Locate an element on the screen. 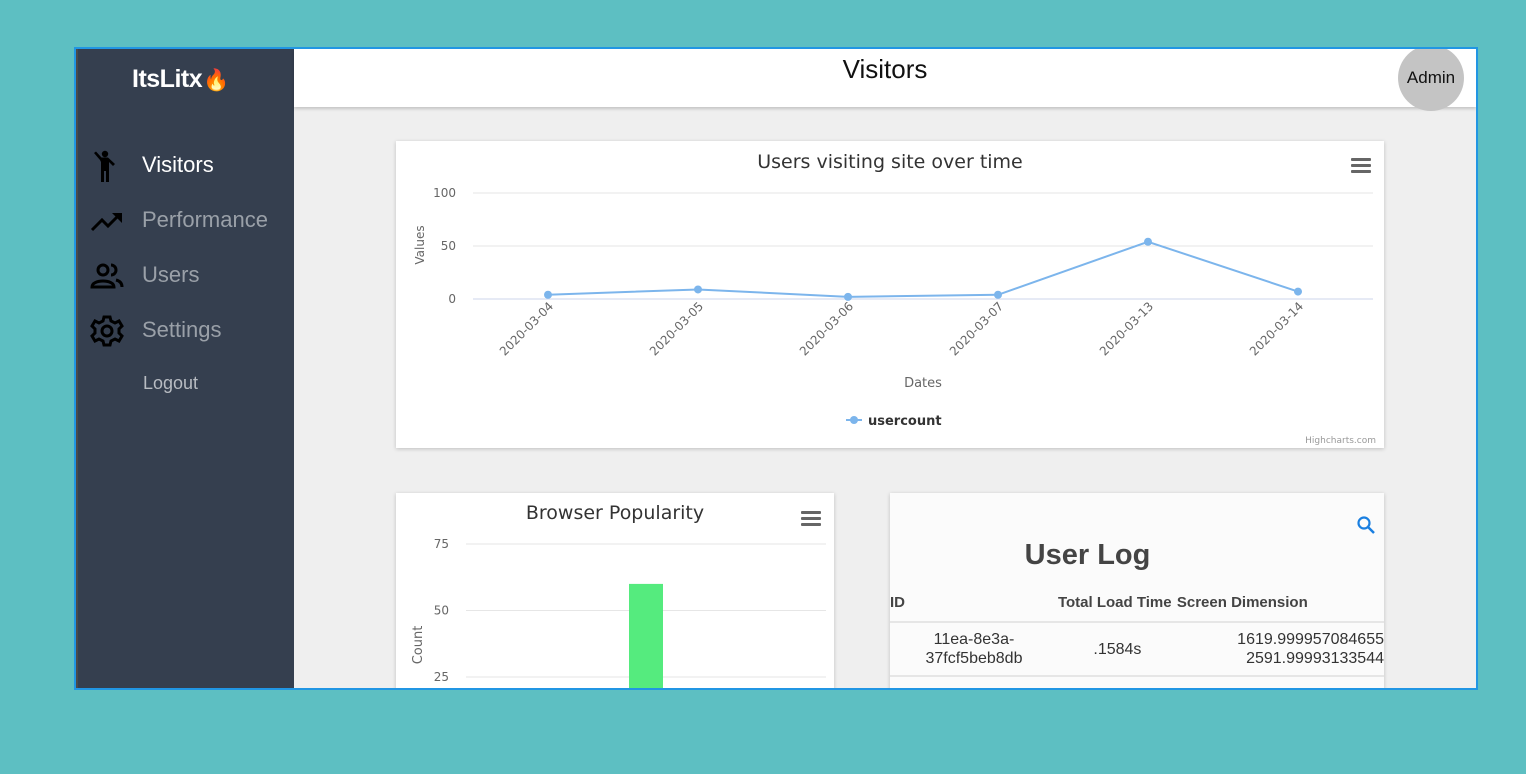 The image size is (1526, 774). column-header-screen-dimension: Screen Dimension is located at coordinates (1280, 602).